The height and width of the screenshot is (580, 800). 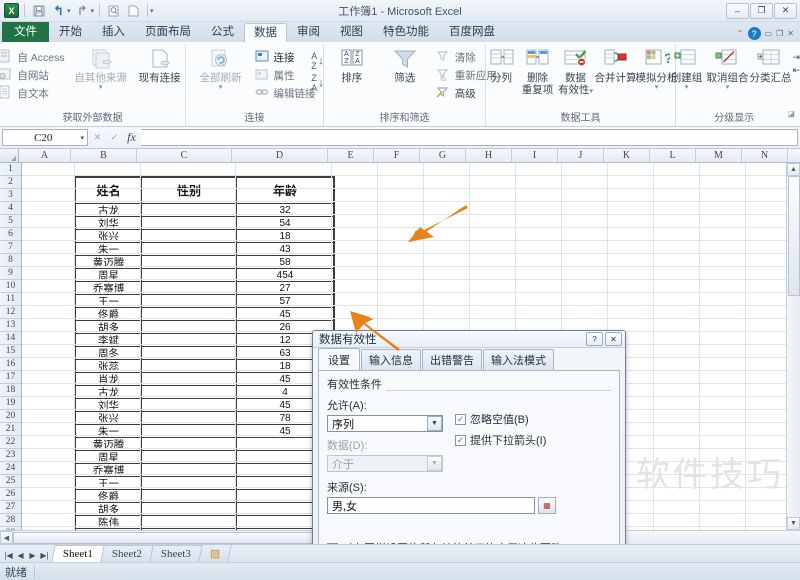 I want to click on table-row: 张兴 78, so click(x=204, y=418).